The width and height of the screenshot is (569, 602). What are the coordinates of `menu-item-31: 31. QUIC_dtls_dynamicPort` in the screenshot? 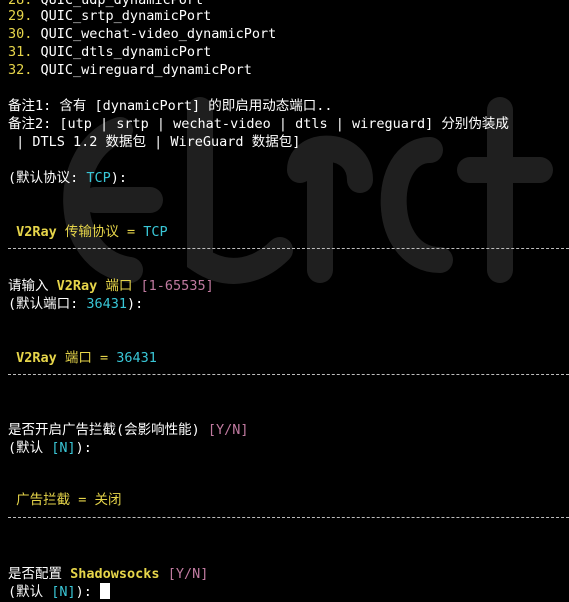 It's located at (109, 52).